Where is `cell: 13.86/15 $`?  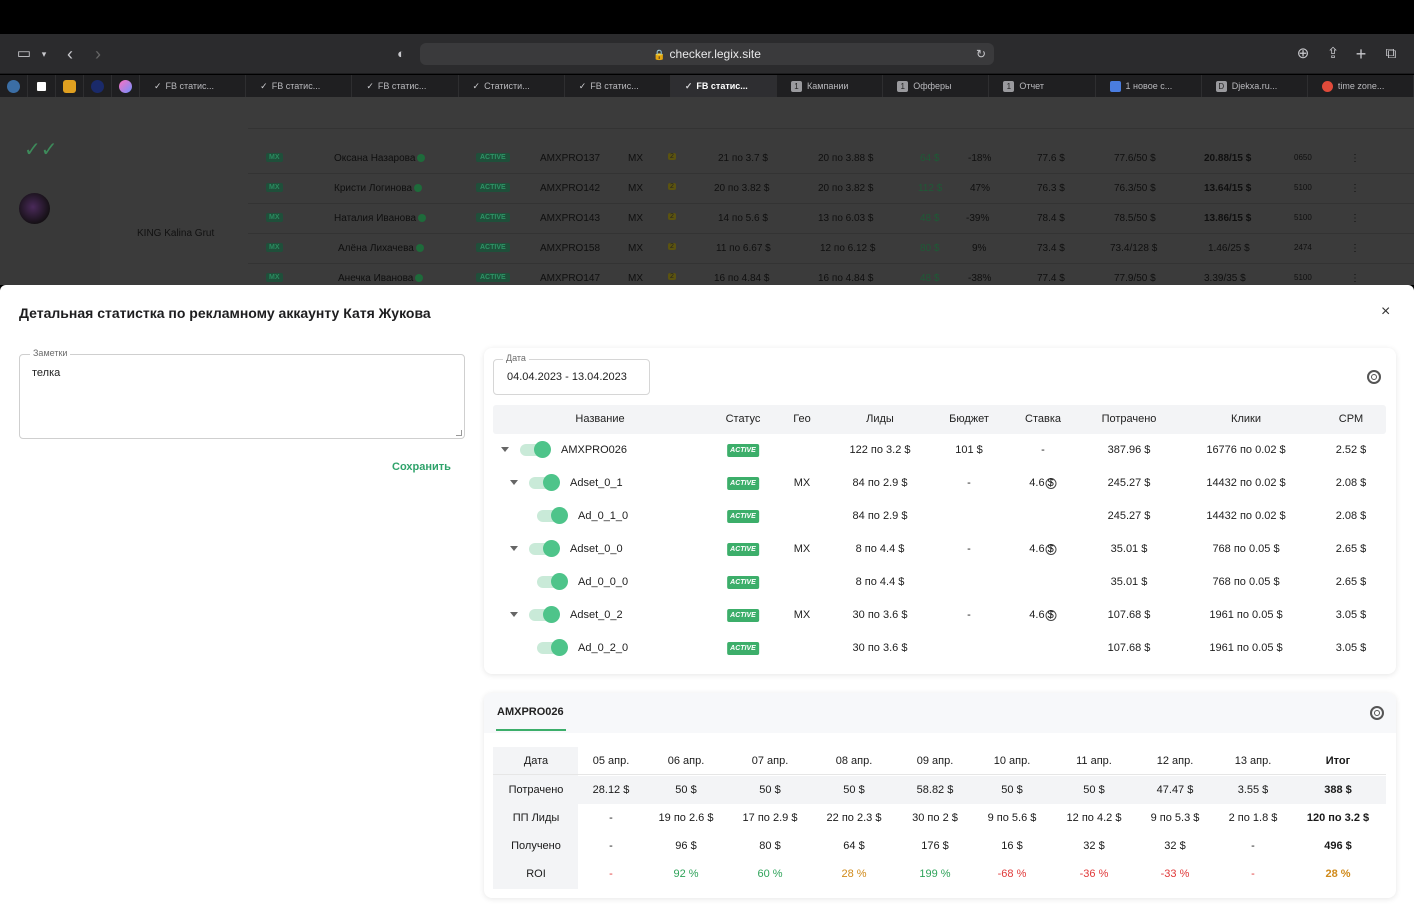
cell: 13.86/15 $ is located at coordinates (1228, 218).